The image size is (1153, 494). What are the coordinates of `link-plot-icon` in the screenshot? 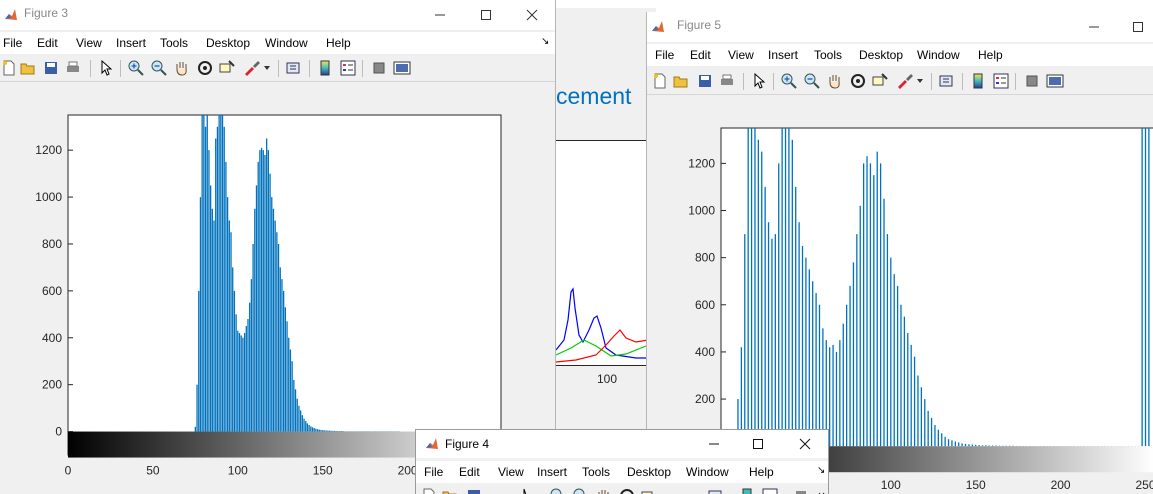 It's located at (716, 490).